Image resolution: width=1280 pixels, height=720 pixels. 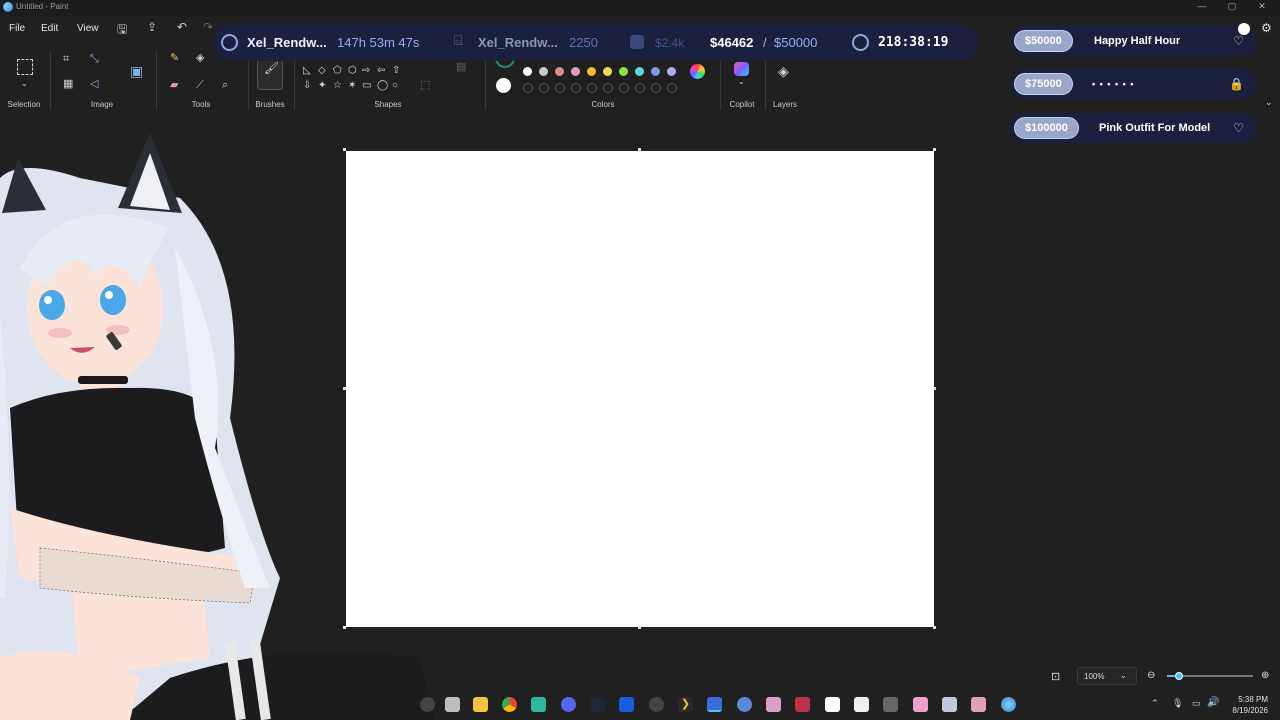 I want to click on copilot-icon, so click(x=741, y=69).